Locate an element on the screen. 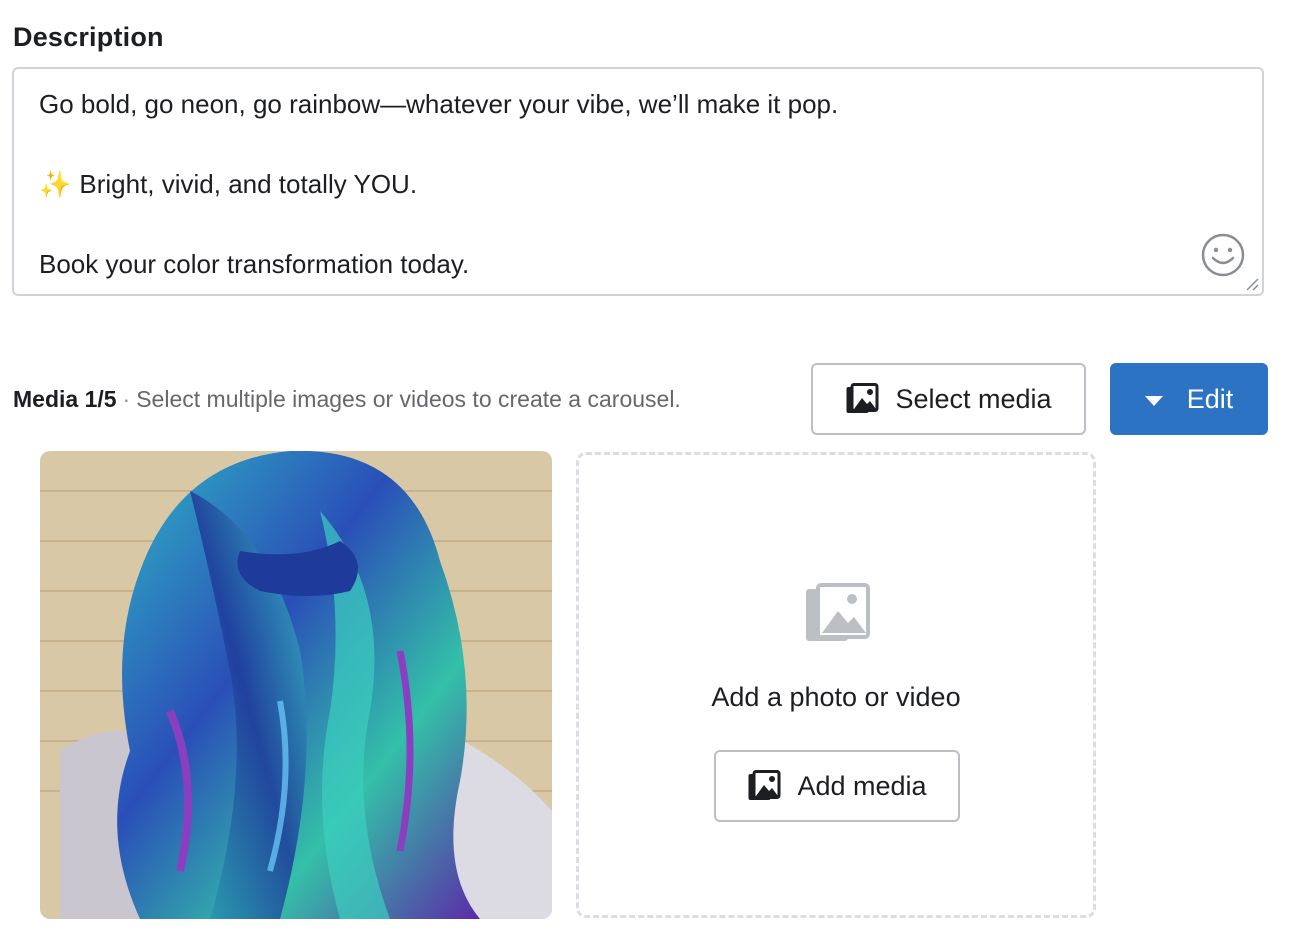  add-media-label: Add media is located at coordinates (862, 785).